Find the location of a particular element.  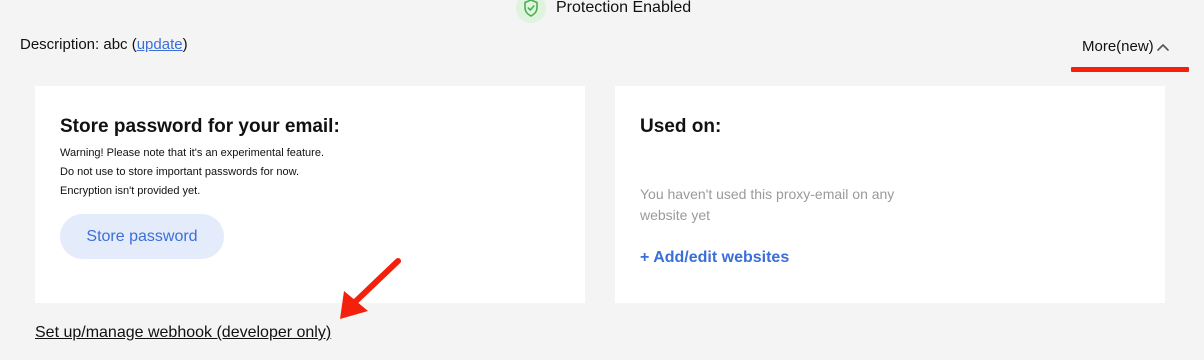

description-line: Description: abc (update) is located at coordinates (104, 44).